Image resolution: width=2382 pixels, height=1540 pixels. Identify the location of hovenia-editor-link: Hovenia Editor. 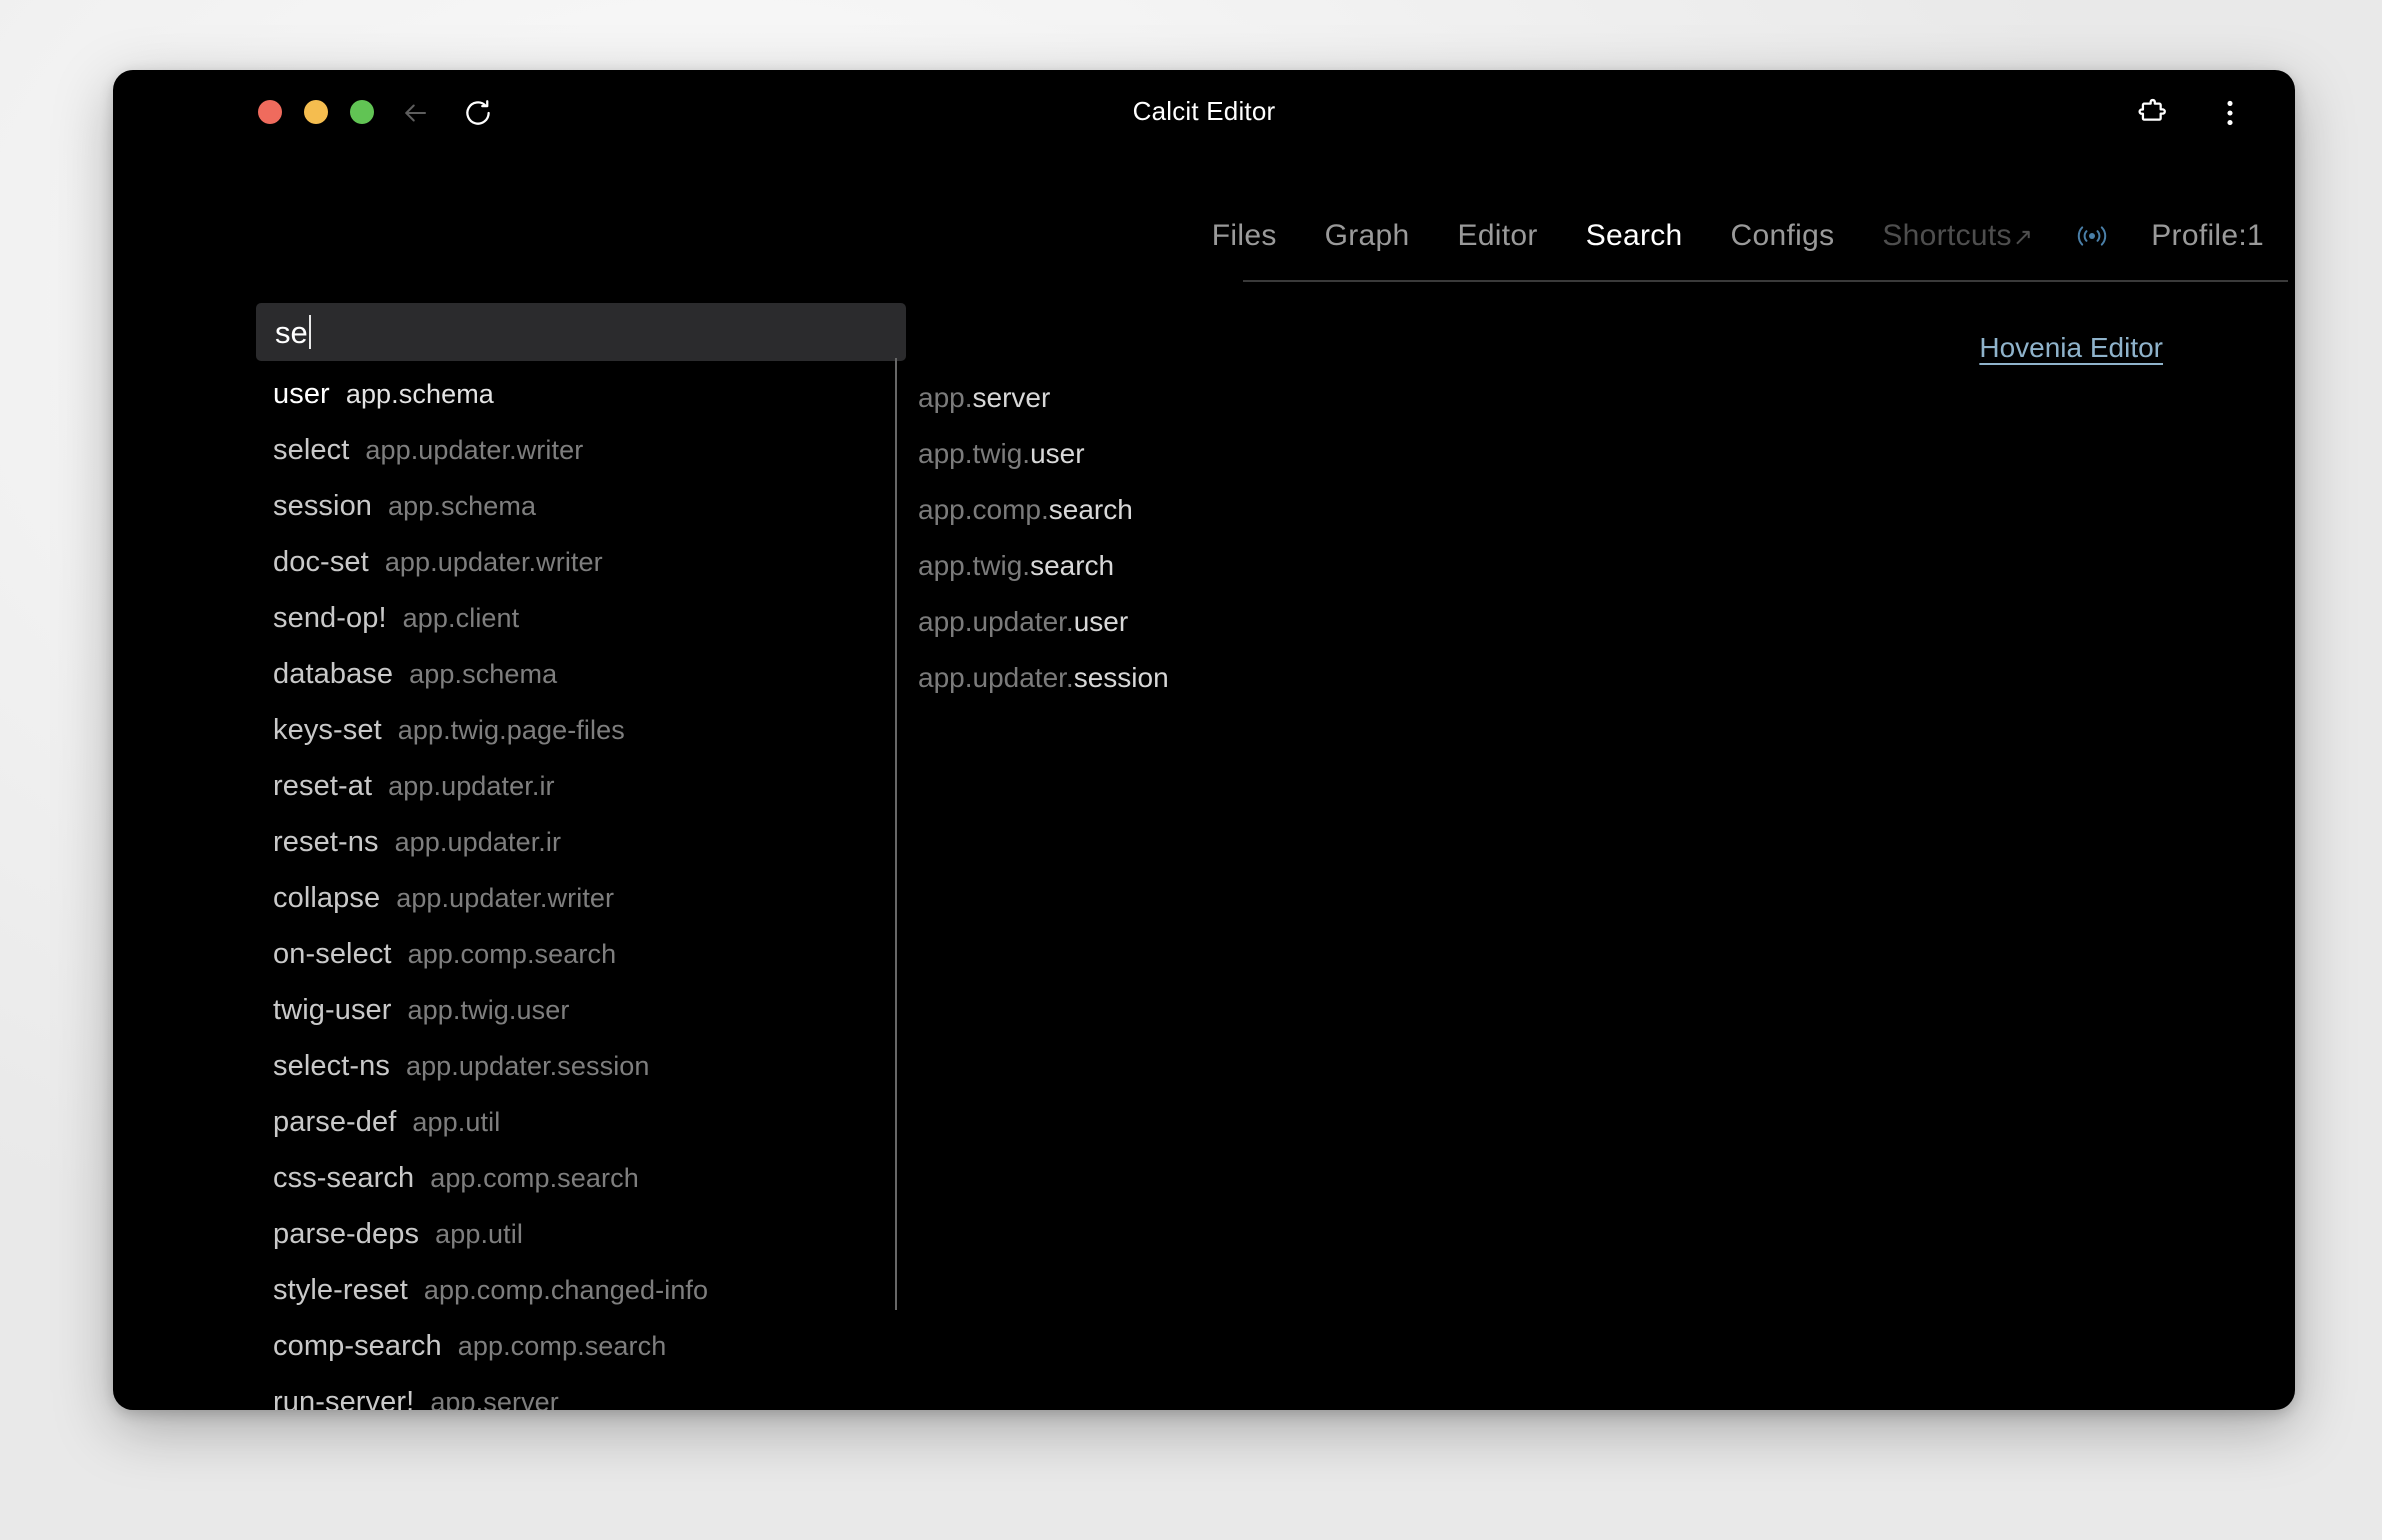
(2071, 348).